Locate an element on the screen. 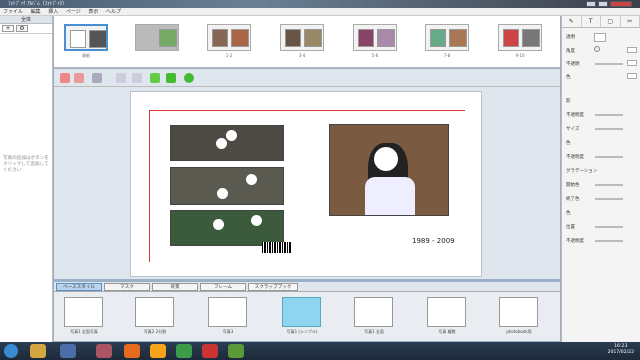 Image resolution: width=640 pixels, height=360 pixels. maximize-button is located at coordinates (603, 4).